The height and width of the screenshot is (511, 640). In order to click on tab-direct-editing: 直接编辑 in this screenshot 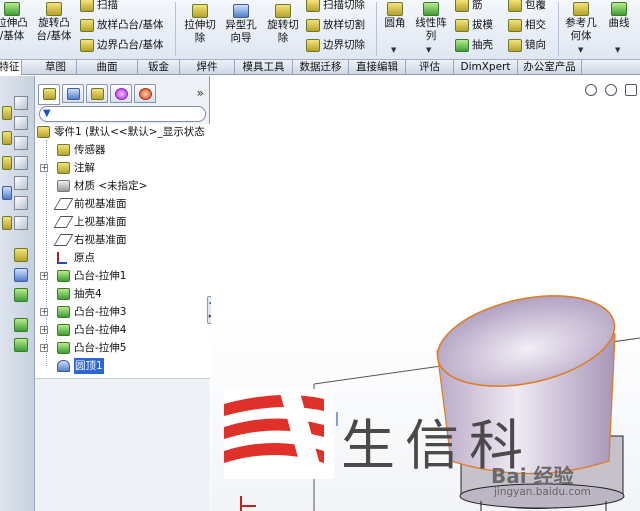, I will do `click(377, 67)`.